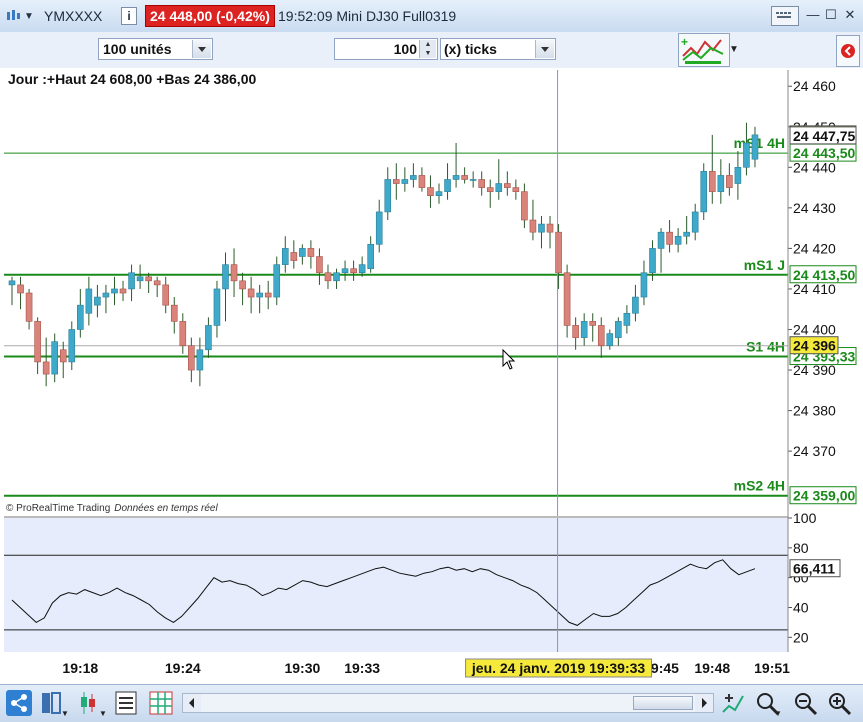 This screenshot has width=863, height=722. I want to click on symbol-label: YMXXXX, so click(73, 16).